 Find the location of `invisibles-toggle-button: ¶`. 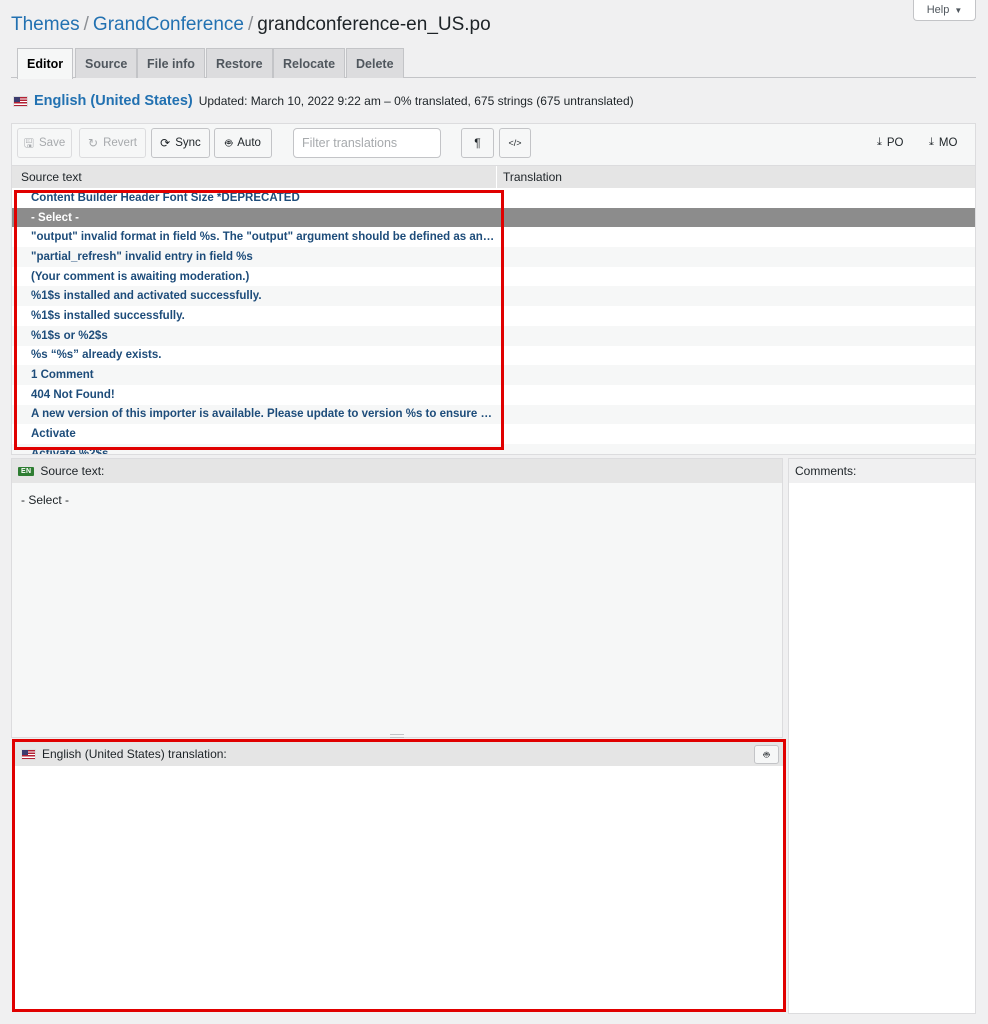

invisibles-toggle-button: ¶ is located at coordinates (477, 143).